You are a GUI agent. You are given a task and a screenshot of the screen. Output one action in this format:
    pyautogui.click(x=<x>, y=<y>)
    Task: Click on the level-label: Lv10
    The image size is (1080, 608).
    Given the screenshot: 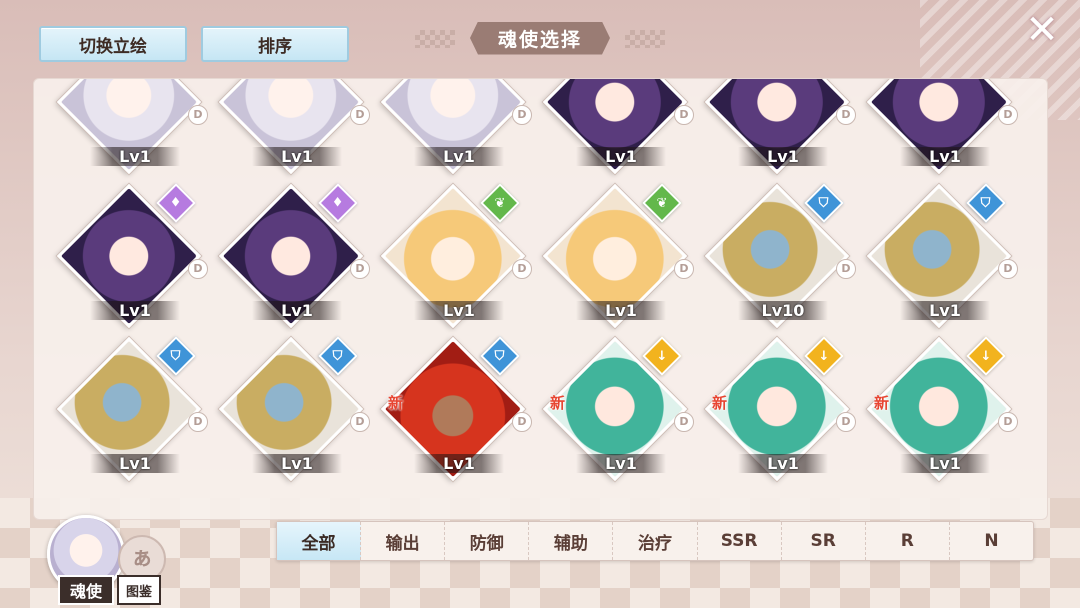 What is the action you would take?
    pyautogui.click(x=783, y=310)
    